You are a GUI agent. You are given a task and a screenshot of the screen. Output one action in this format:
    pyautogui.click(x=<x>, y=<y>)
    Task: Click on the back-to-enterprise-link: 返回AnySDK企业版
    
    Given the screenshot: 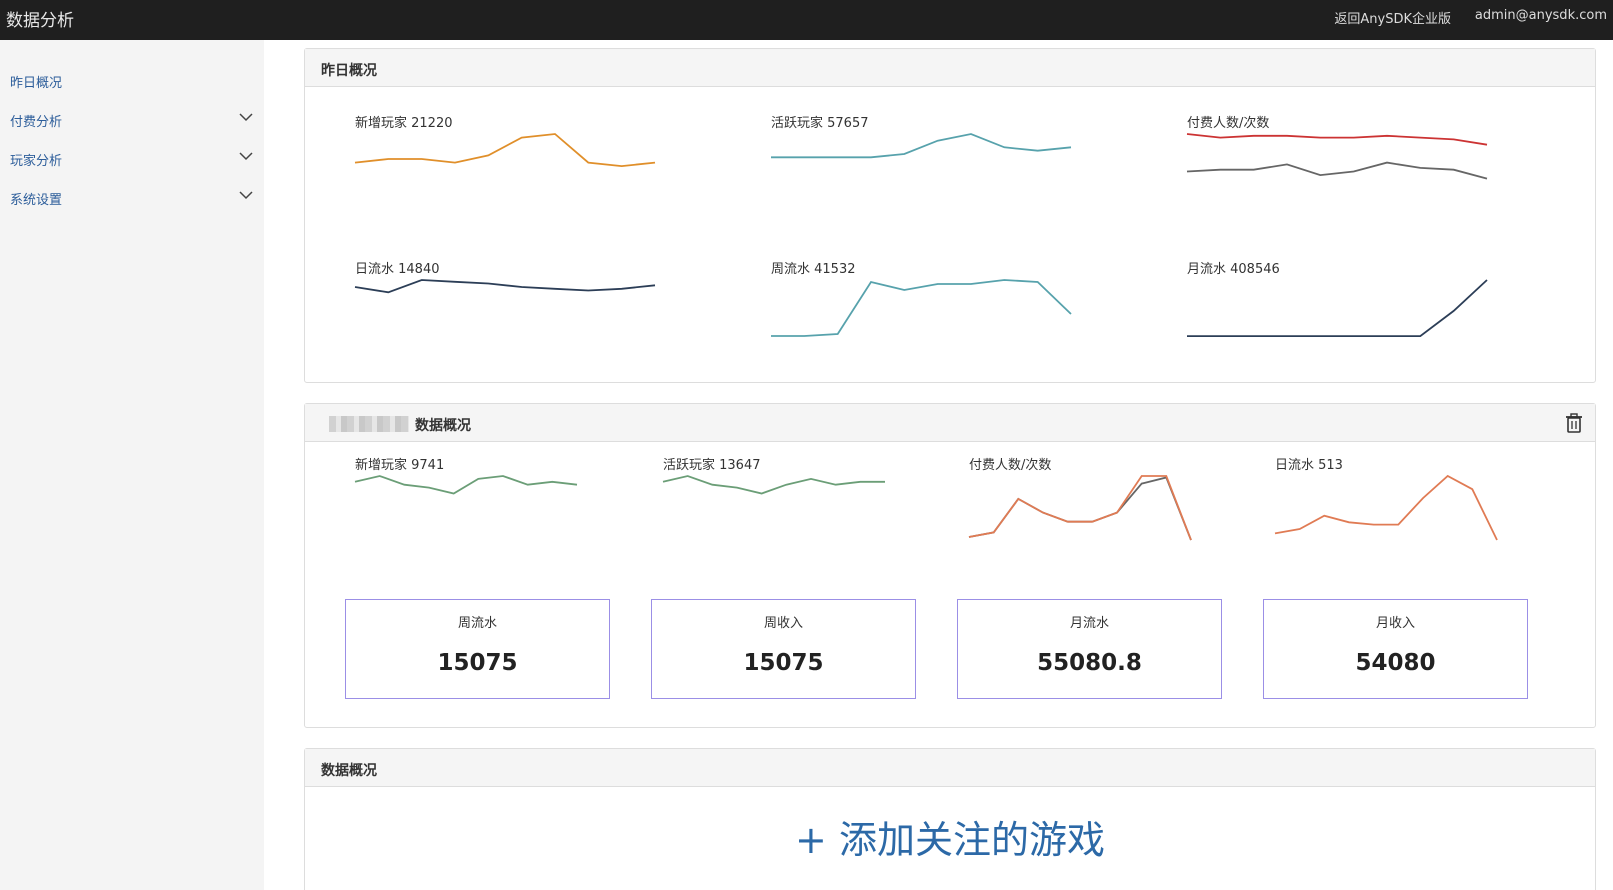 What is the action you would take?
    pyautogui.click(x=1392, y=17)
    